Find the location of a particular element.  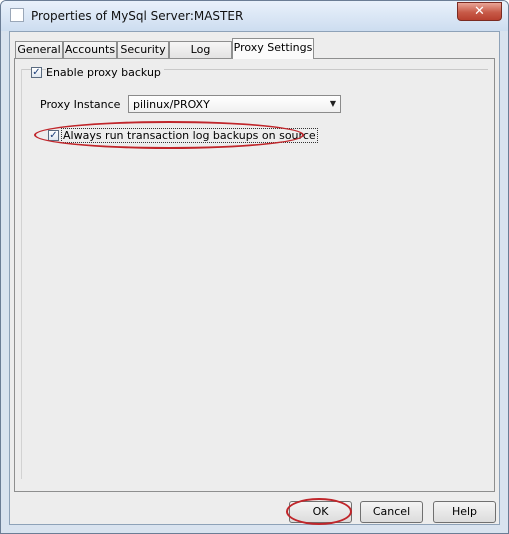

proxy-instance-value: pilinux/PROXY is located at coordinates (171, 104).